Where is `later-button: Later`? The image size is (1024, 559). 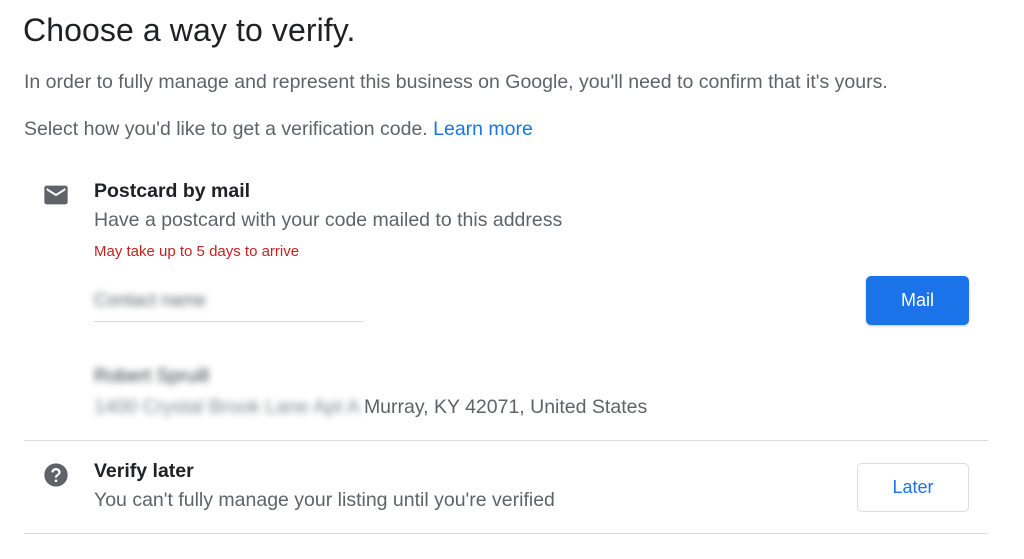 later-button: Later is located at coordinates (913, 487).